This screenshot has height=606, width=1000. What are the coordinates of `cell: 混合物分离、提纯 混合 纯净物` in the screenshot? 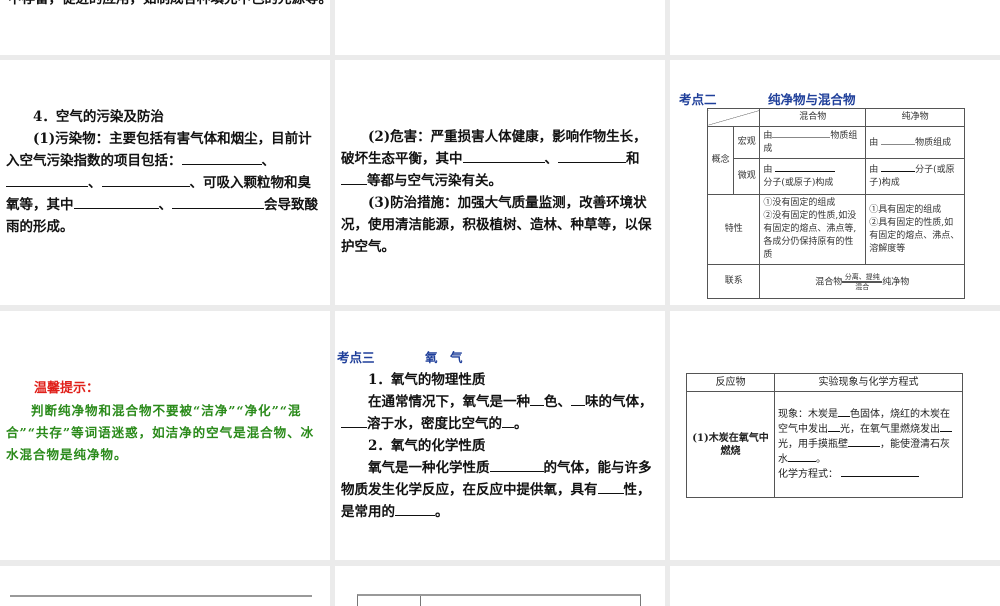 It's located at (862, 281).